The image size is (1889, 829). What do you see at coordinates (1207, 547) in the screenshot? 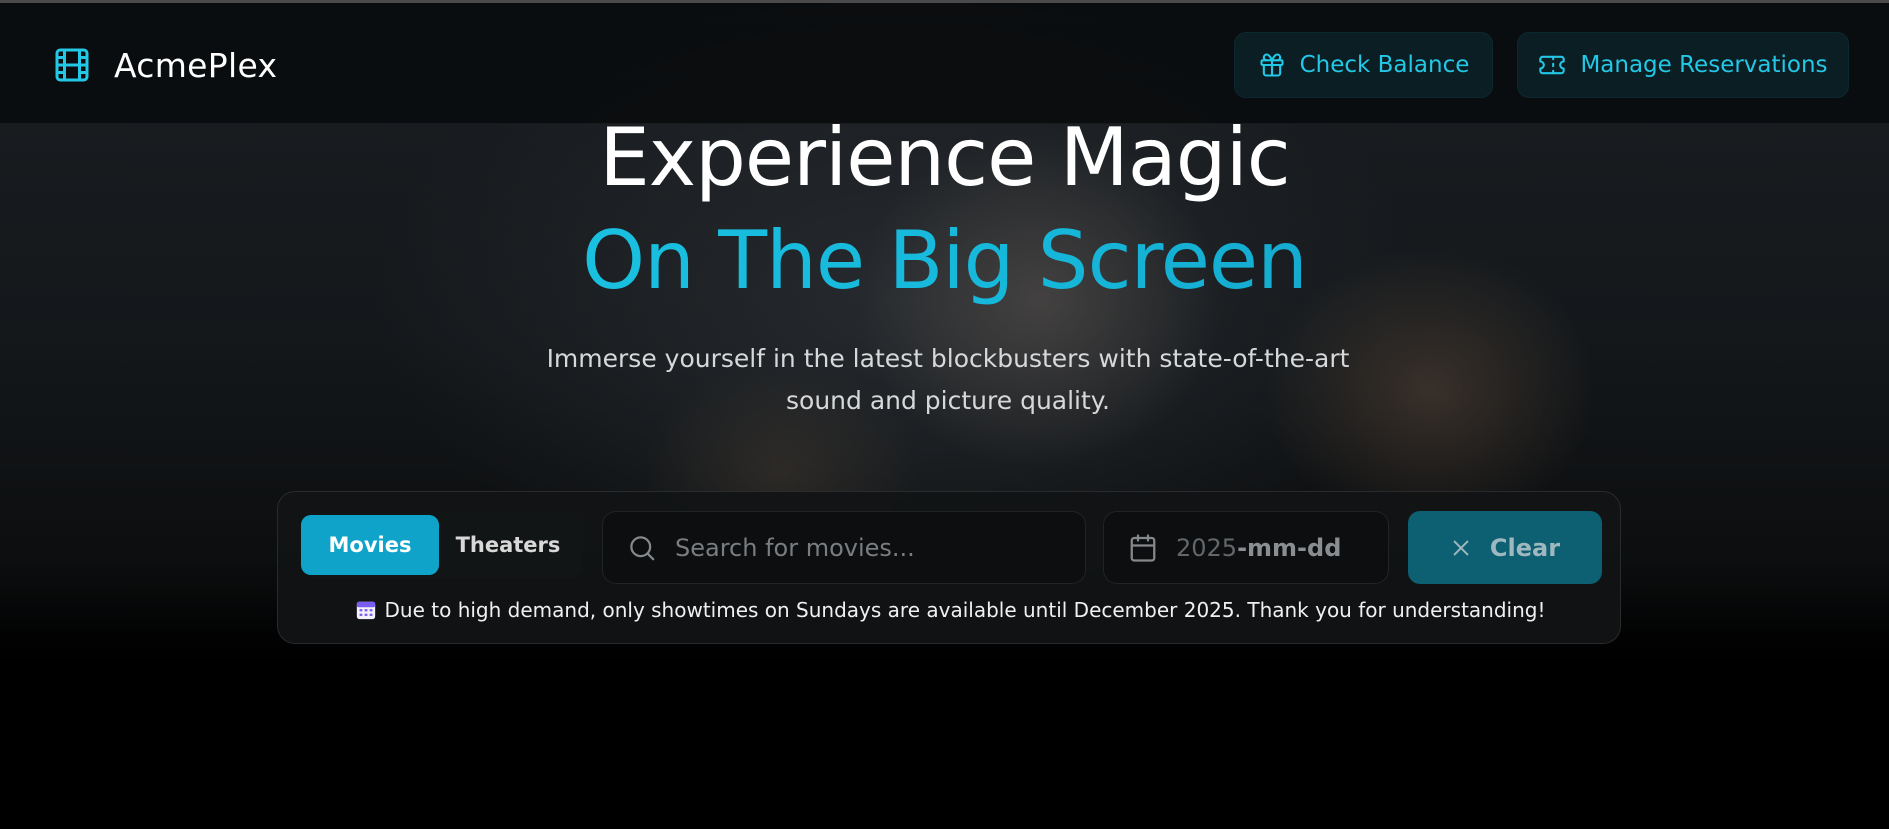
I see `date-year: 2025` at bounding box center [1207, 547].